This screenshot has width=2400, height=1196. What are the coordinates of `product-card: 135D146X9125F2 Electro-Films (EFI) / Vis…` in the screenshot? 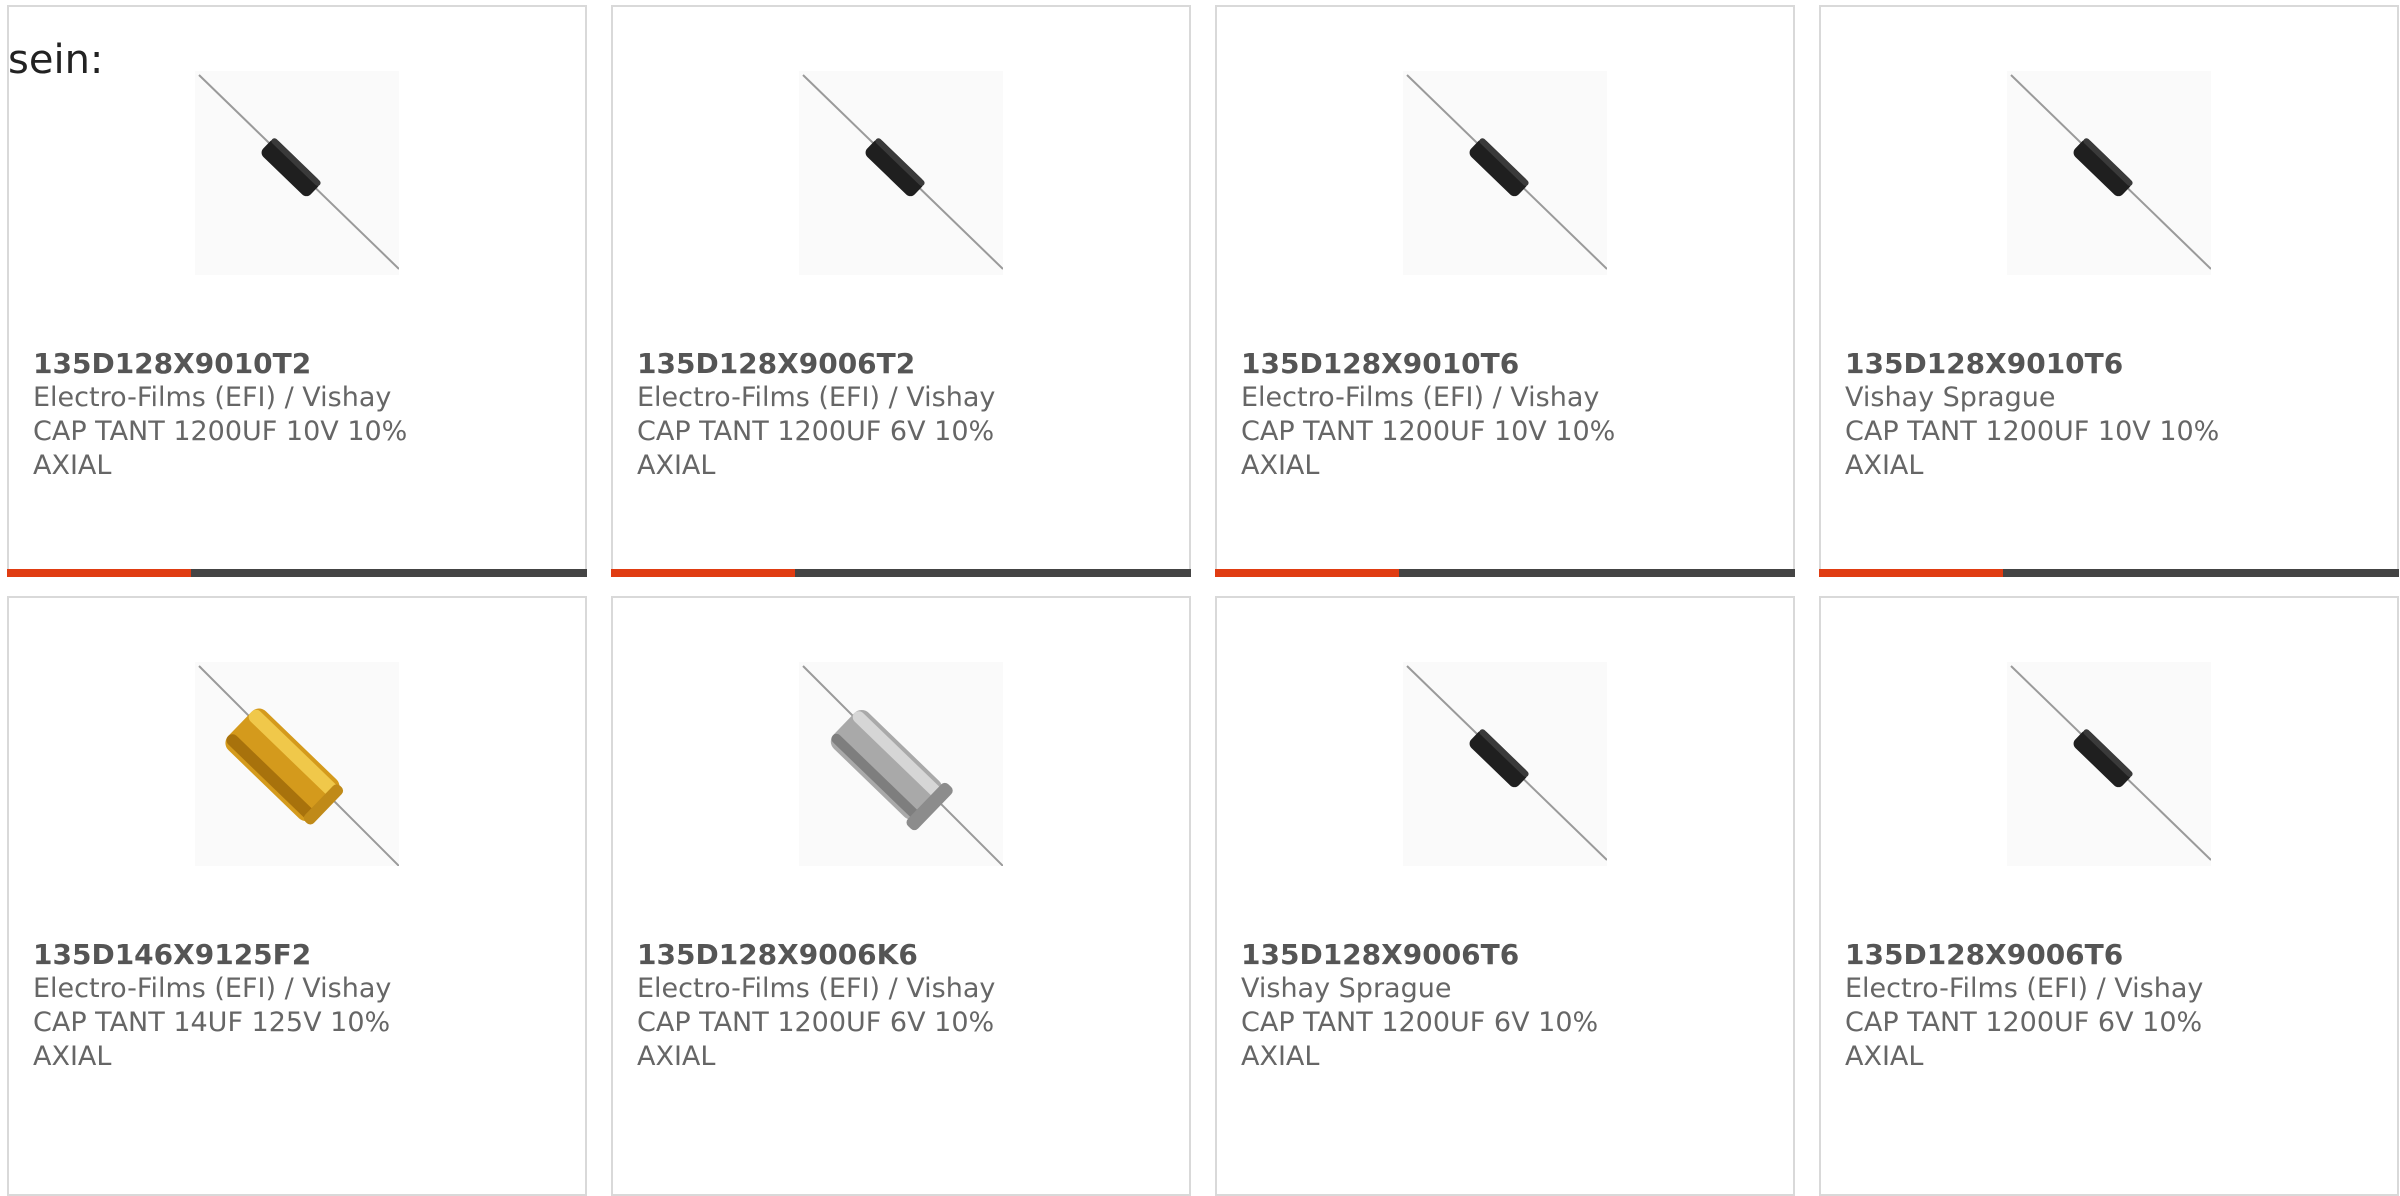 It's located at (297, 896).